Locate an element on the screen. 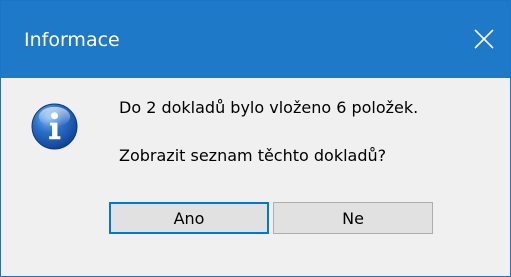 The width and height of the screenshot is (511, 277). no-button: Ne is located at coordinates (353, 218).